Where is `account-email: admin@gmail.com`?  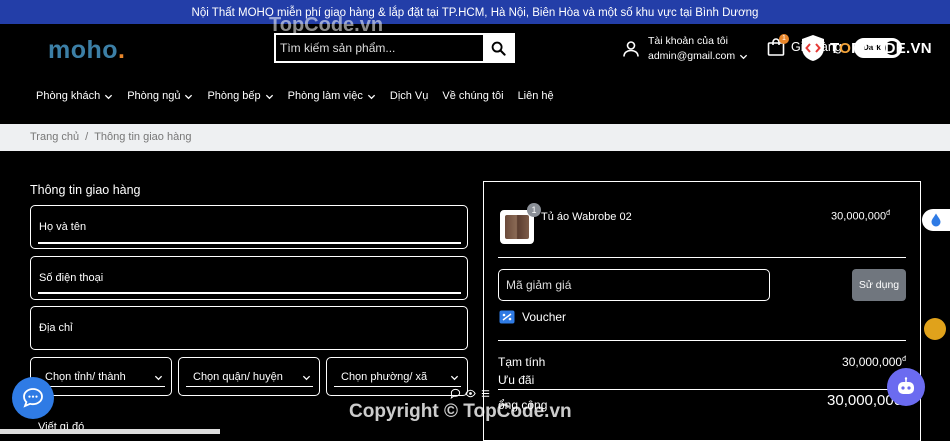 account-email: admin@gmail.com is located at coordinates (692, 56).